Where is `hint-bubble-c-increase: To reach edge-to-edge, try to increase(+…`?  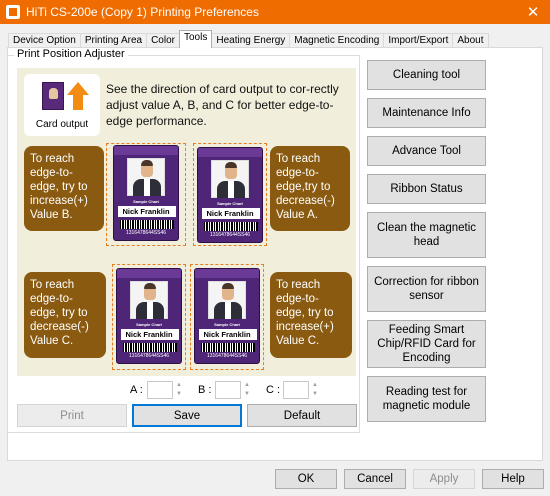
hint-bubble-c-increase: To reach edge-to-edge, try to increase(+… is located at coordinates (311, 315).